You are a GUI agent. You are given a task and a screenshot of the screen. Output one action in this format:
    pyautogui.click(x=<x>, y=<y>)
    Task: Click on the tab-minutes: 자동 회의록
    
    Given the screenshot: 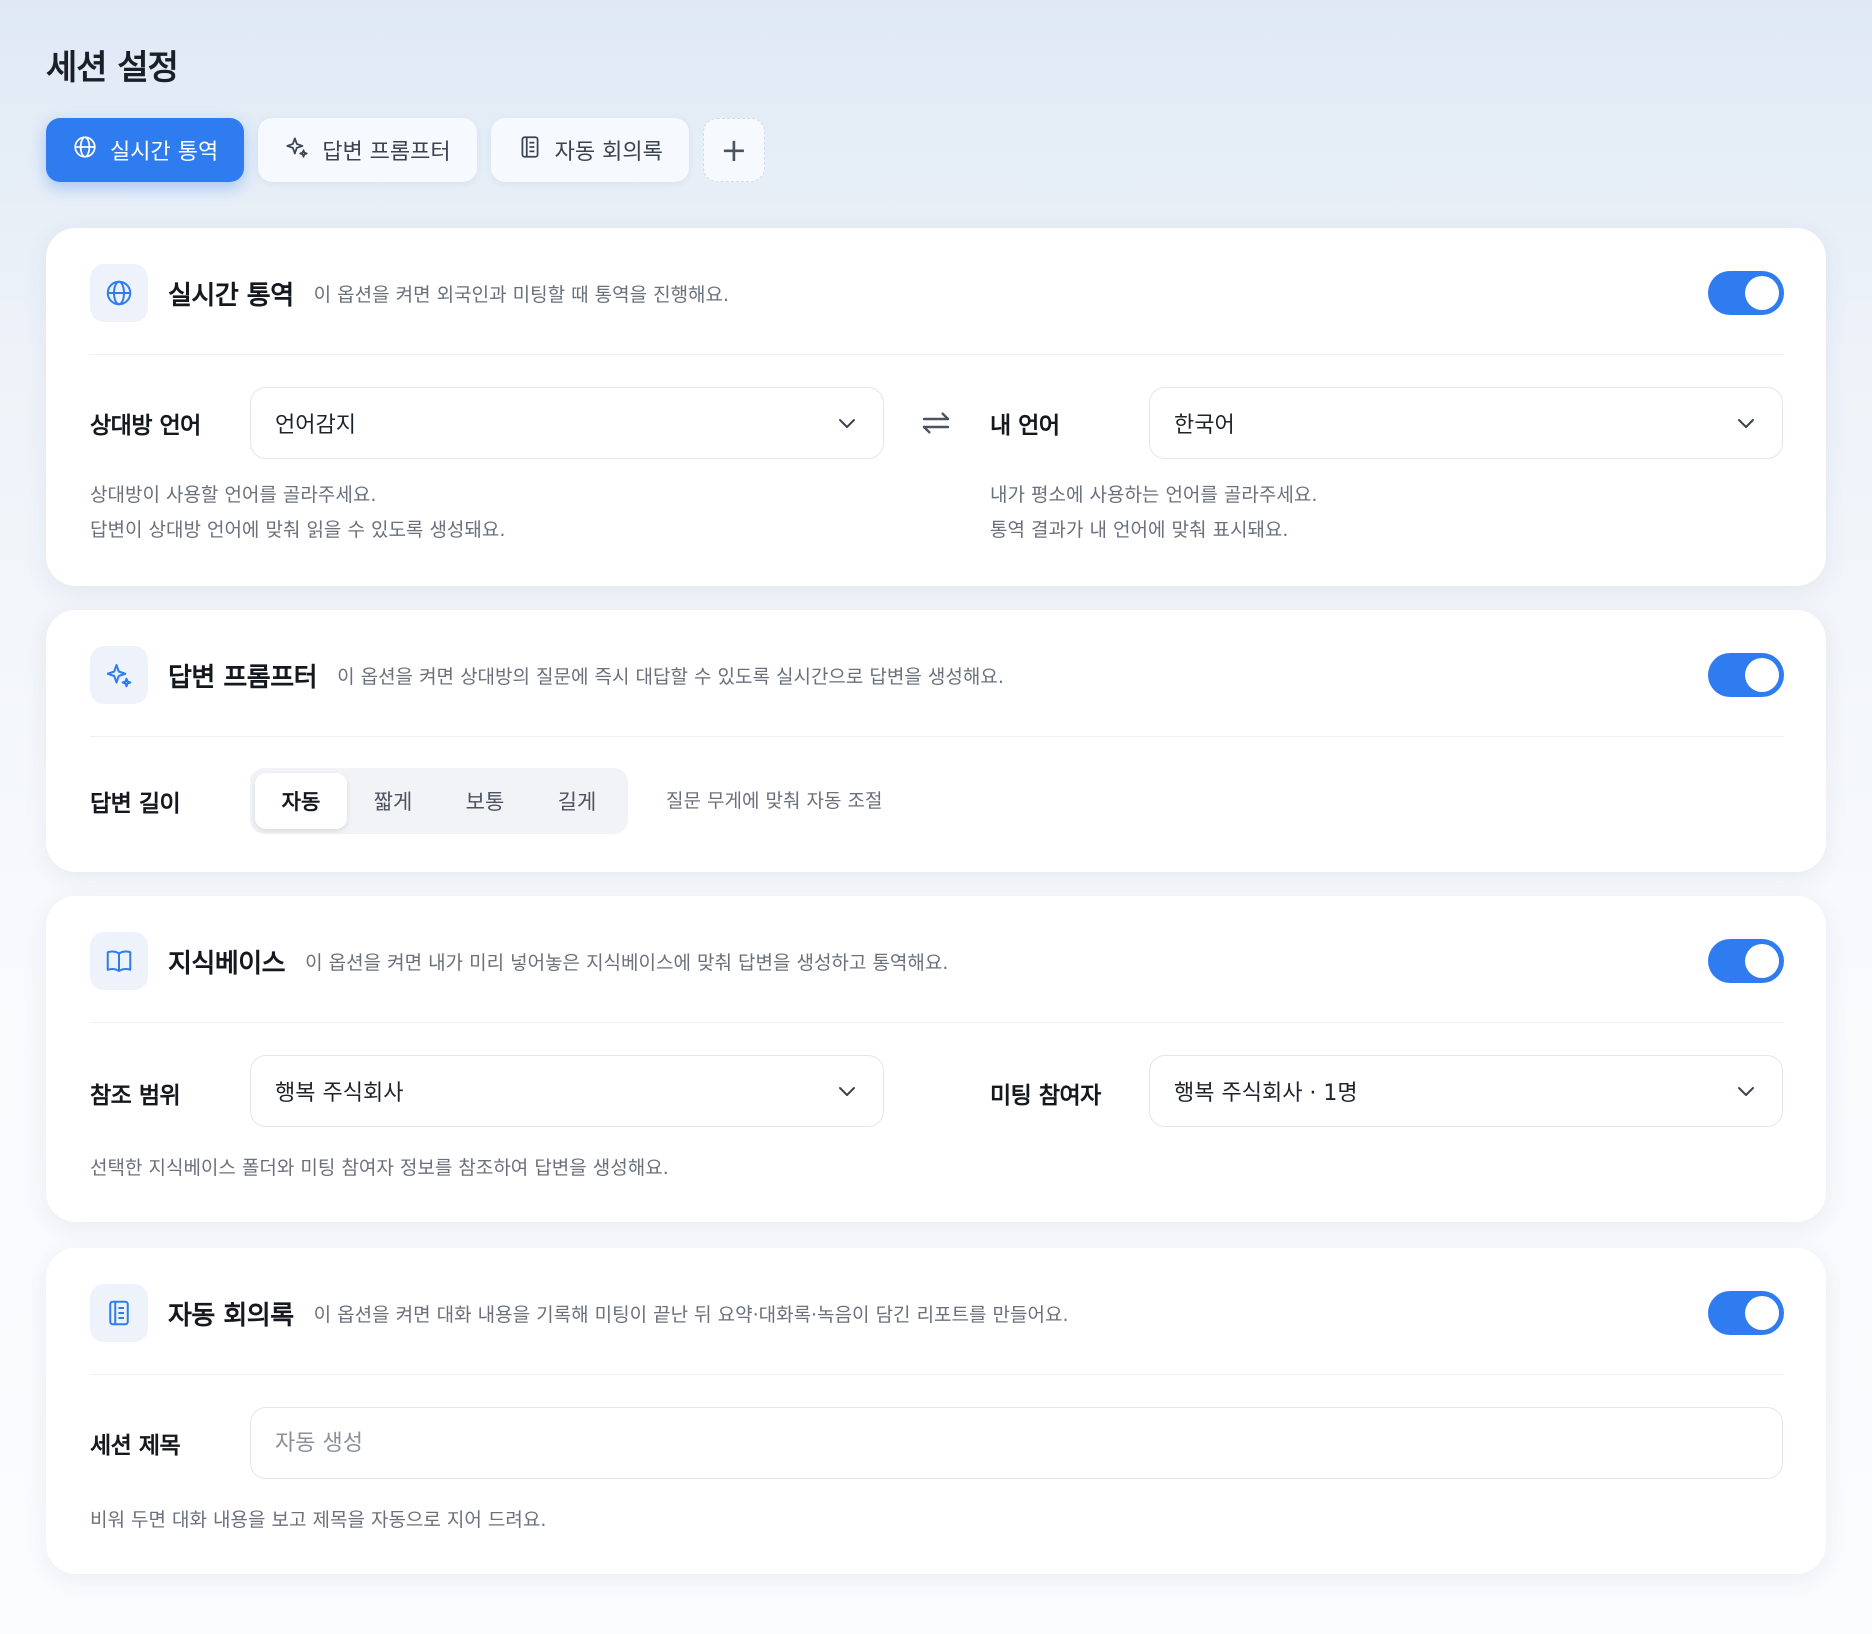 What is the action you would take?
    pyautogui.click(x=589, y=150)
    